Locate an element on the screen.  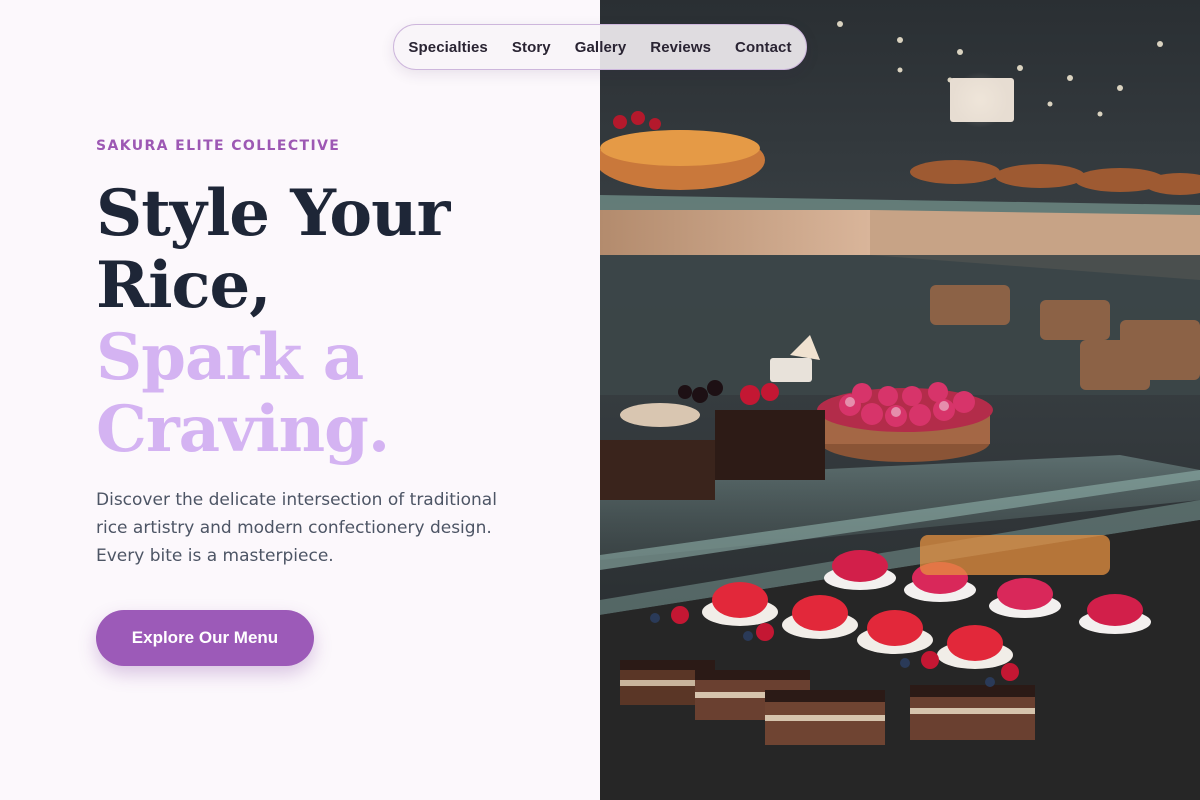
nav-link-contact: Contact is located at coordinates (763, 47).